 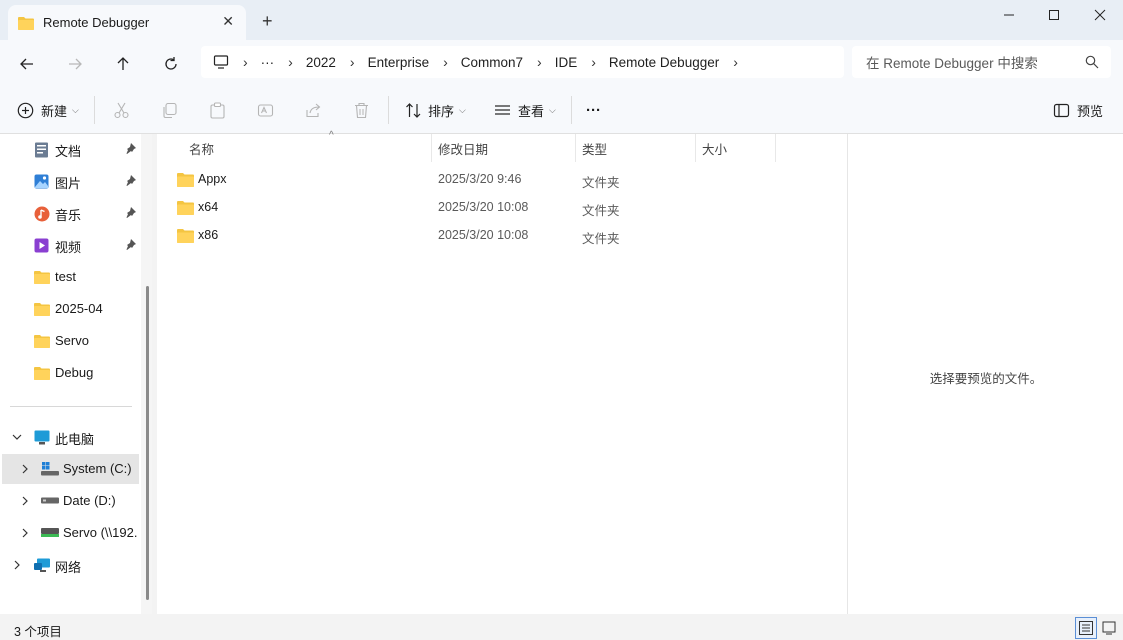 What do you see at coordinates (202, 149) in the screenshot?
I see `column-label: 名称` at bounding box center [202, 149].